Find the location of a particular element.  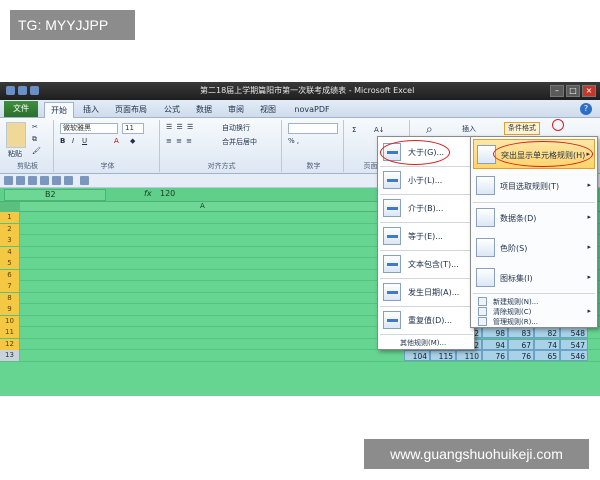

table-cell: 546 is located at coordinates (574, 355).